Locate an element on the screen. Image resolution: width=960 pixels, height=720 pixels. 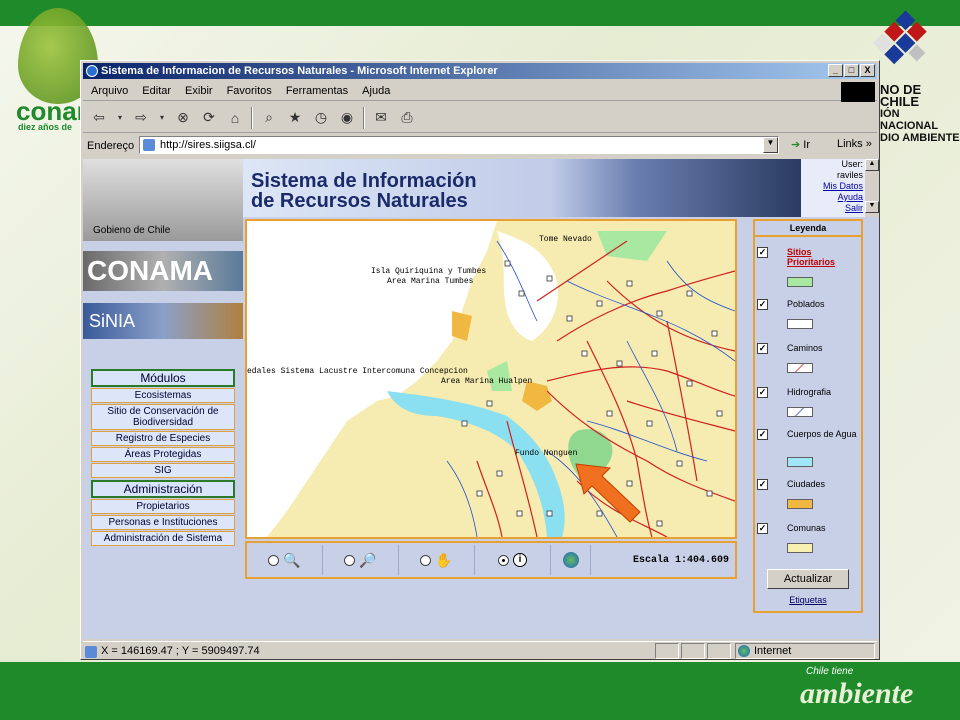
menu-item-sig: SIG is located at coordinates (163, 470).